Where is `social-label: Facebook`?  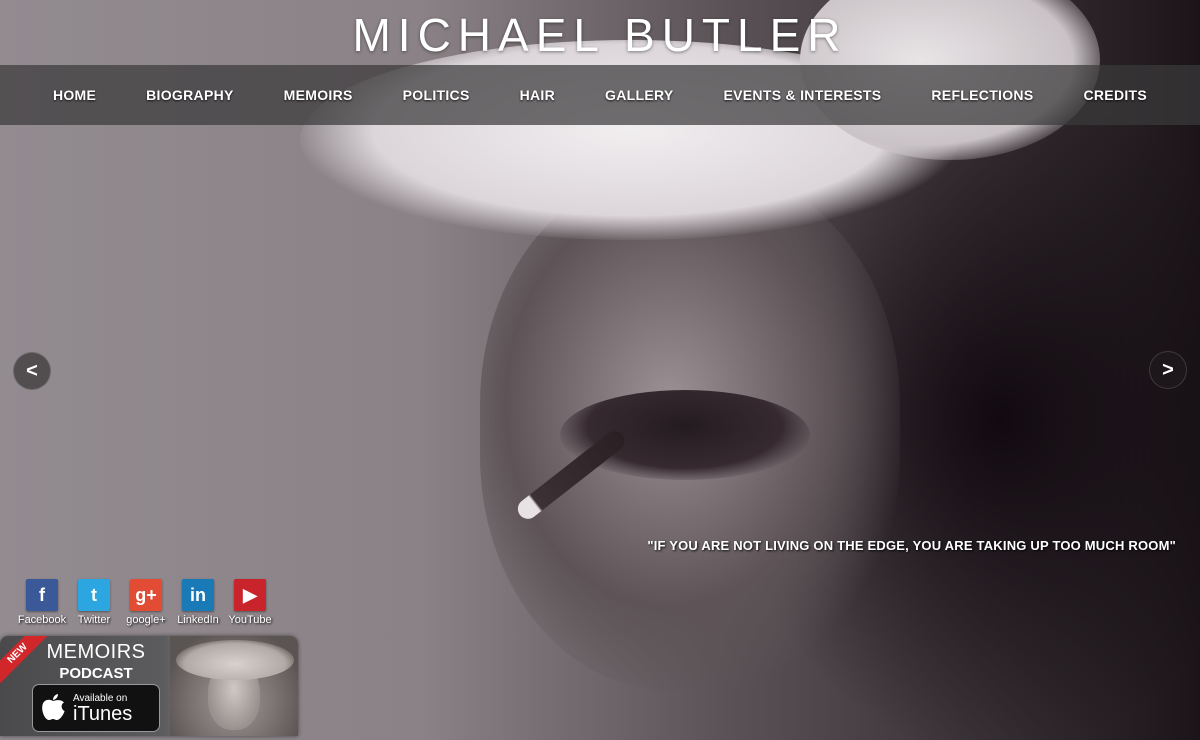
social-label: Facebook is located at coordinates (42, 620).